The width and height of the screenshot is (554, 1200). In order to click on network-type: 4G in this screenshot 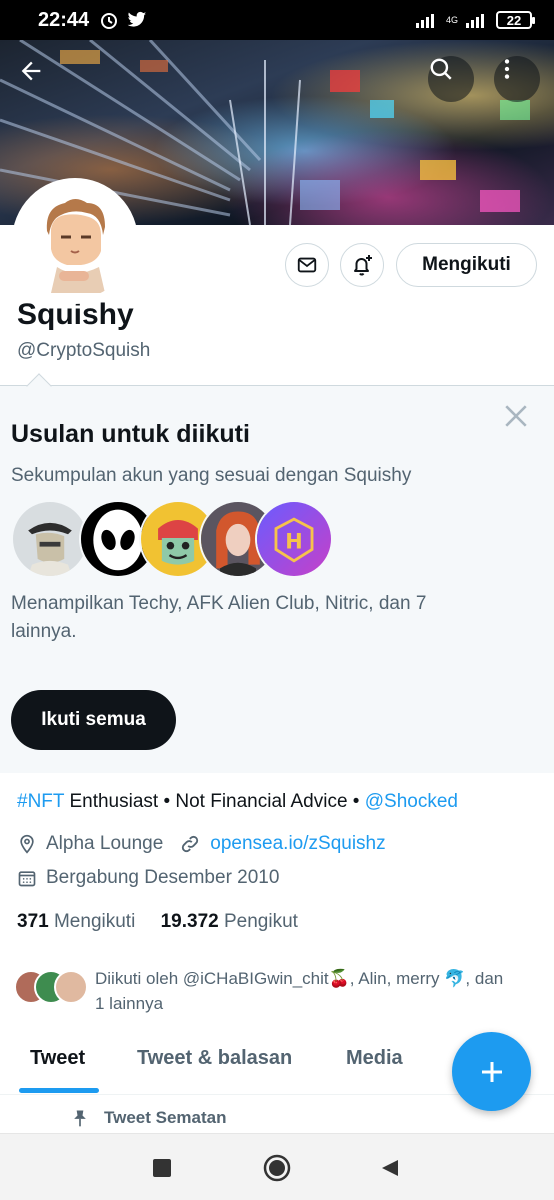, I will do `click(451, 19)`.